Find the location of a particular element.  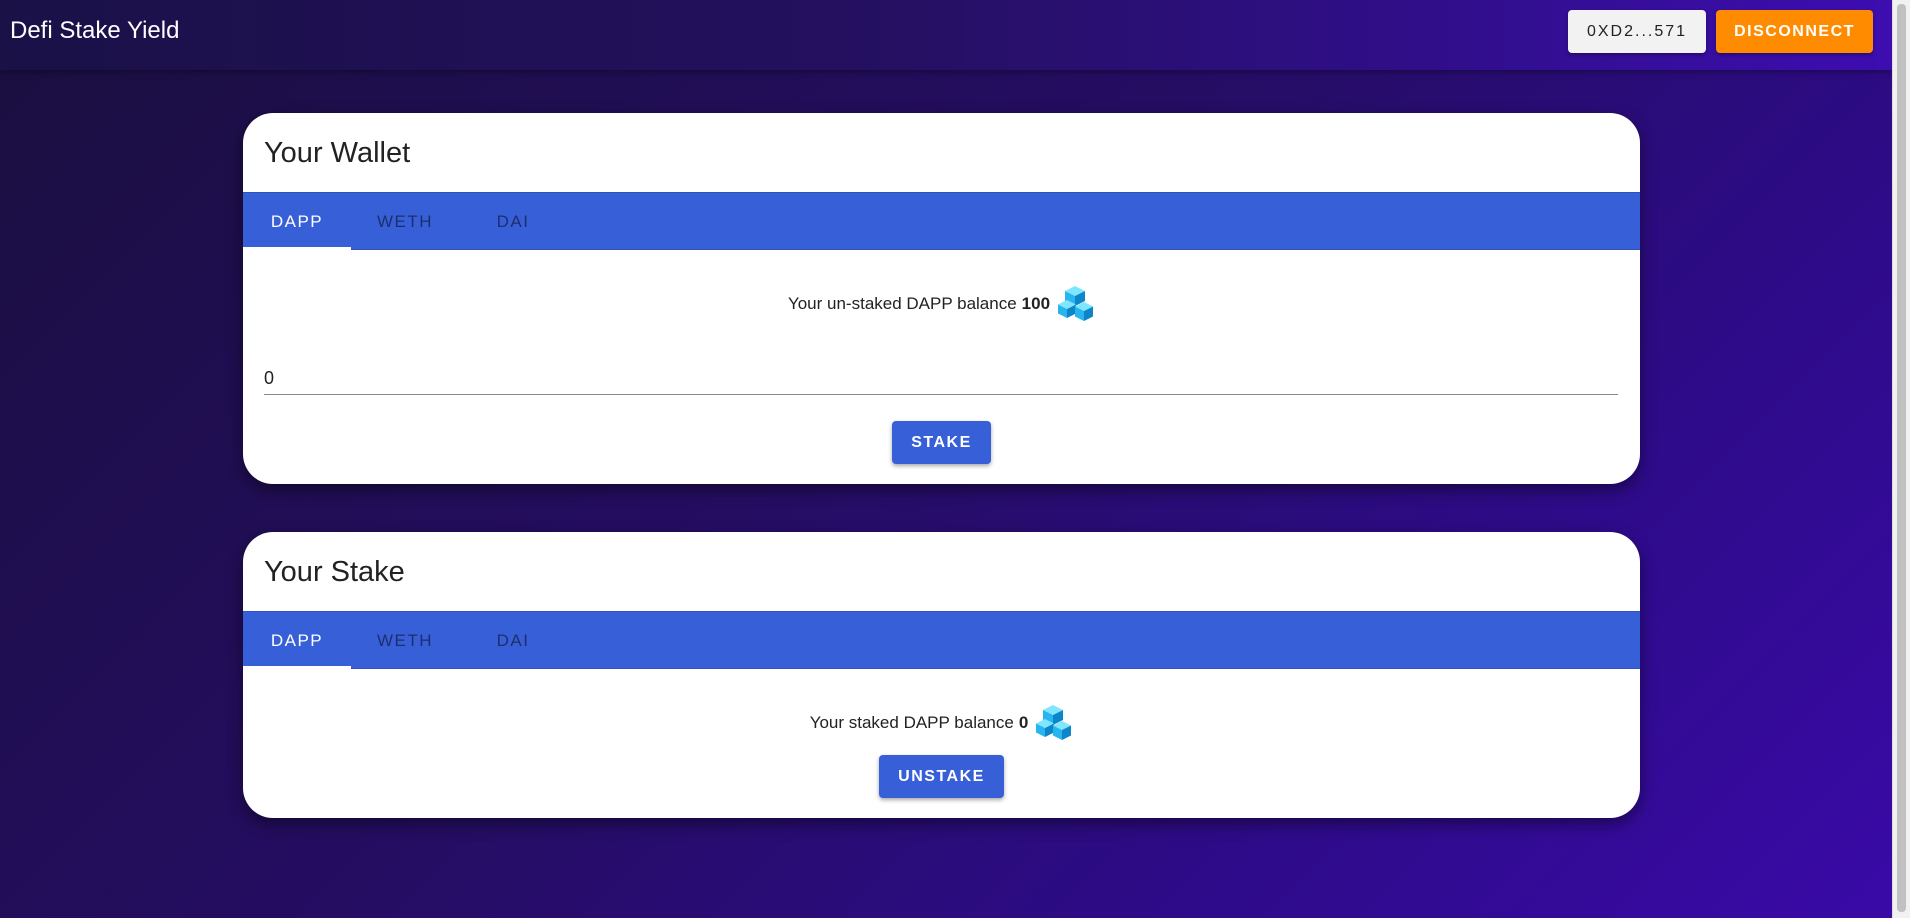

wallet-tab-indicator is located at coordinates (297, 248).